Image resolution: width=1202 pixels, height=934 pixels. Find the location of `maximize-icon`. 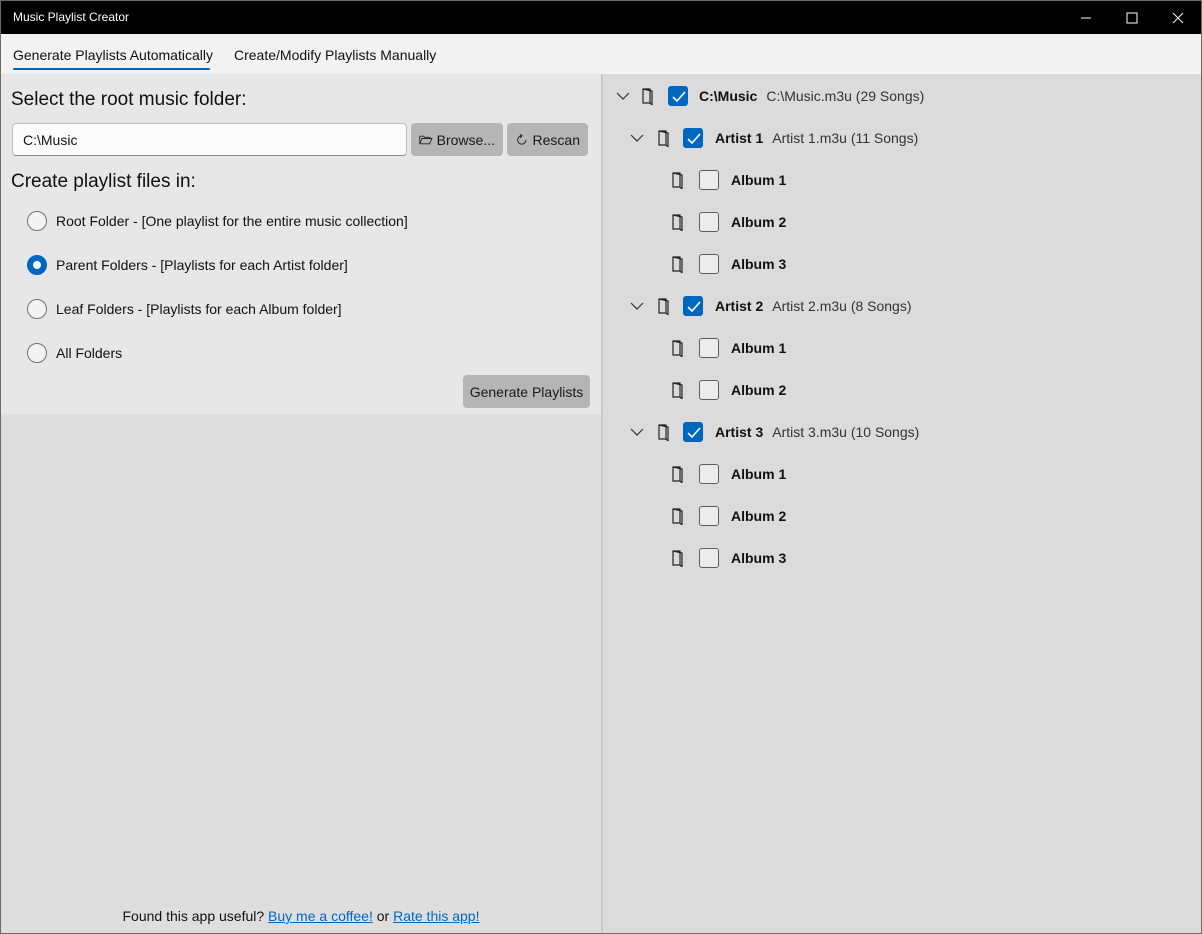

maximize-icon is located at coordinates (1132, 18).